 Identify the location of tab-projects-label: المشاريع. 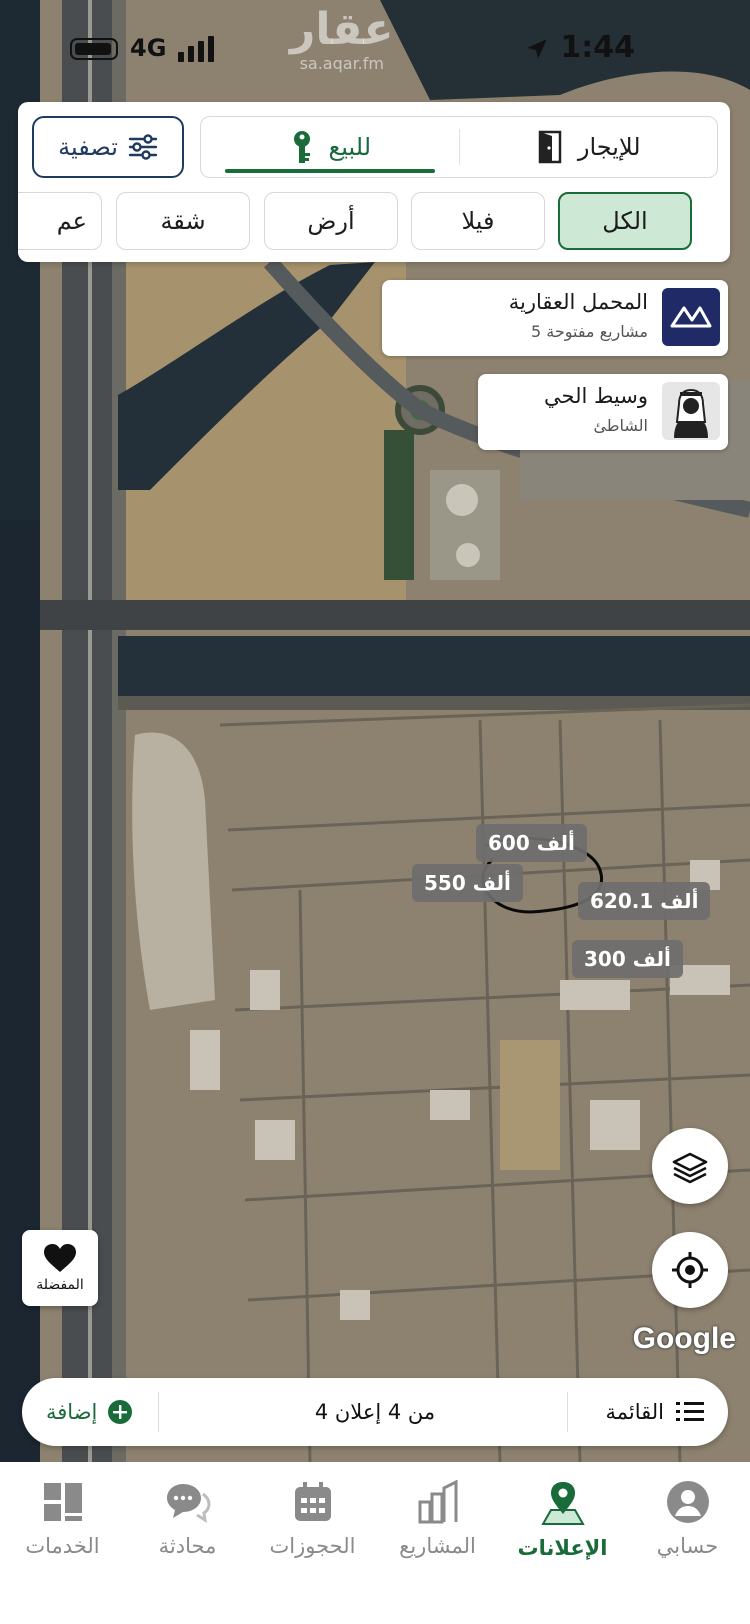
(437, 1546).